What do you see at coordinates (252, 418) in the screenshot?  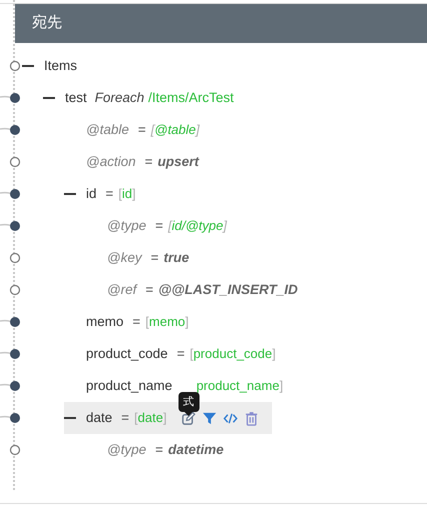 I see `delete-icon` at bounding box center [252, 418].